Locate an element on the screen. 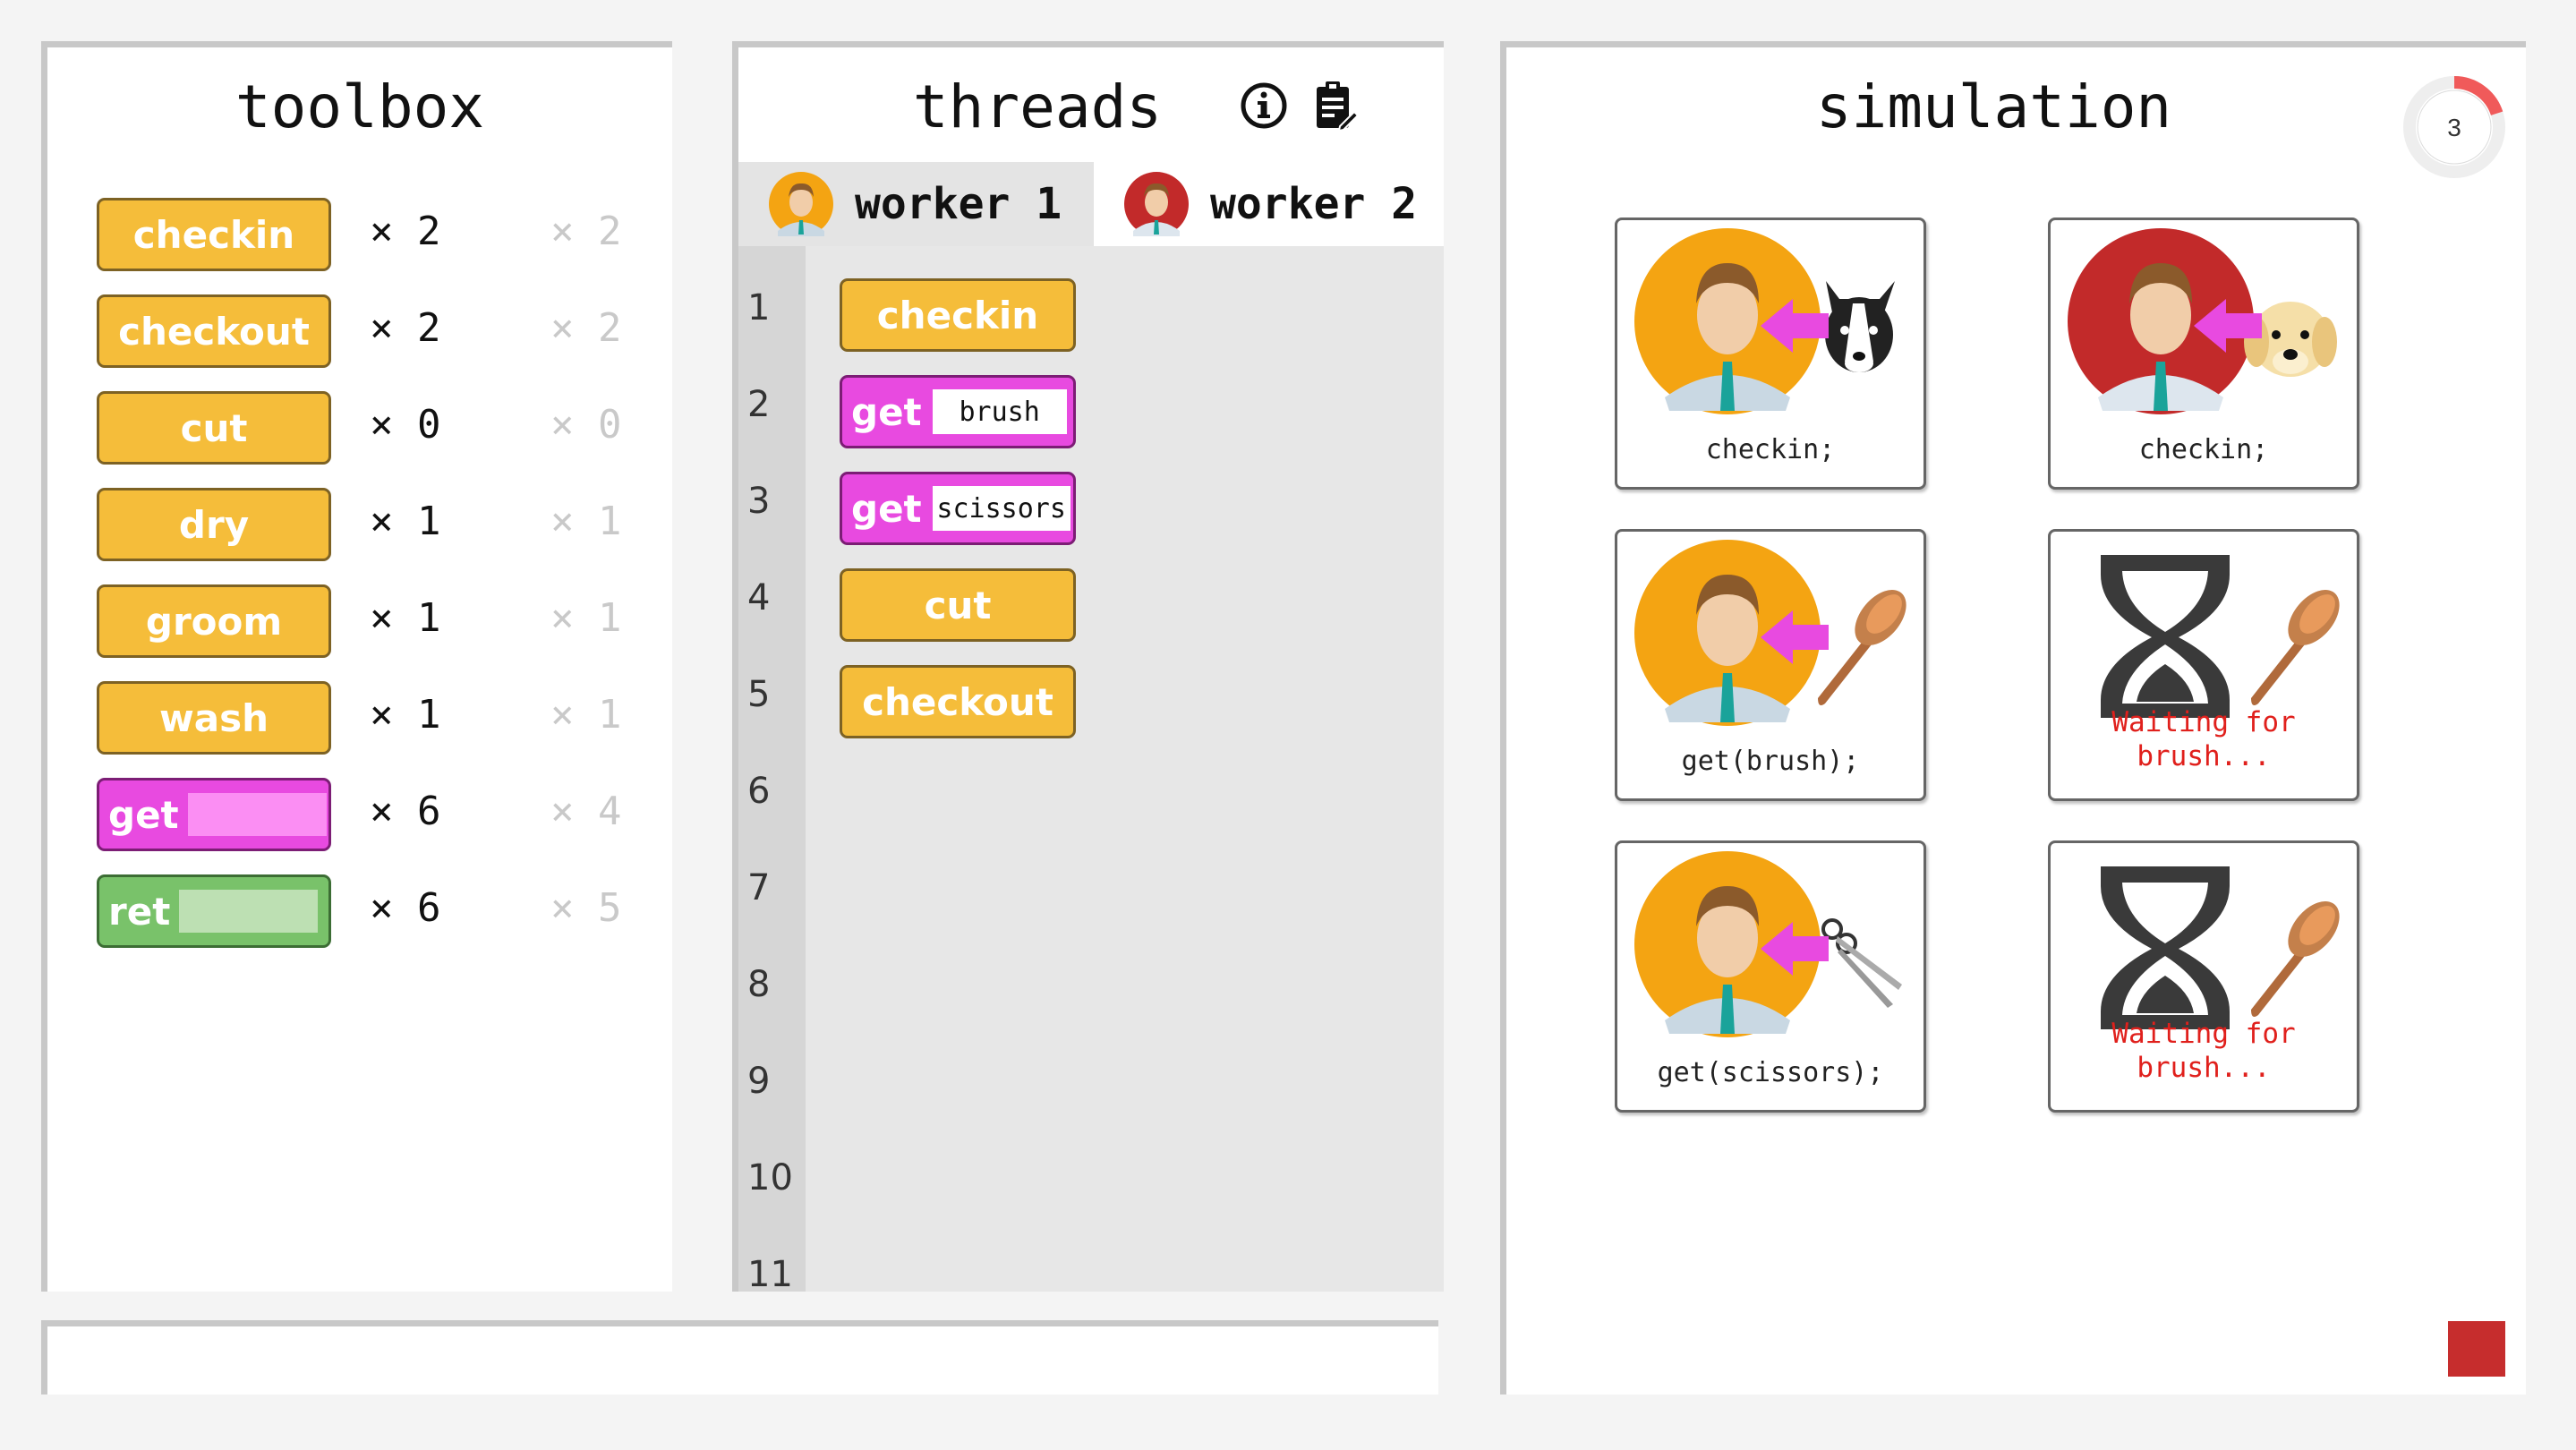  toolbox-item-checkin: checkin × 2 × 2 is located at coordinates (383, 234).